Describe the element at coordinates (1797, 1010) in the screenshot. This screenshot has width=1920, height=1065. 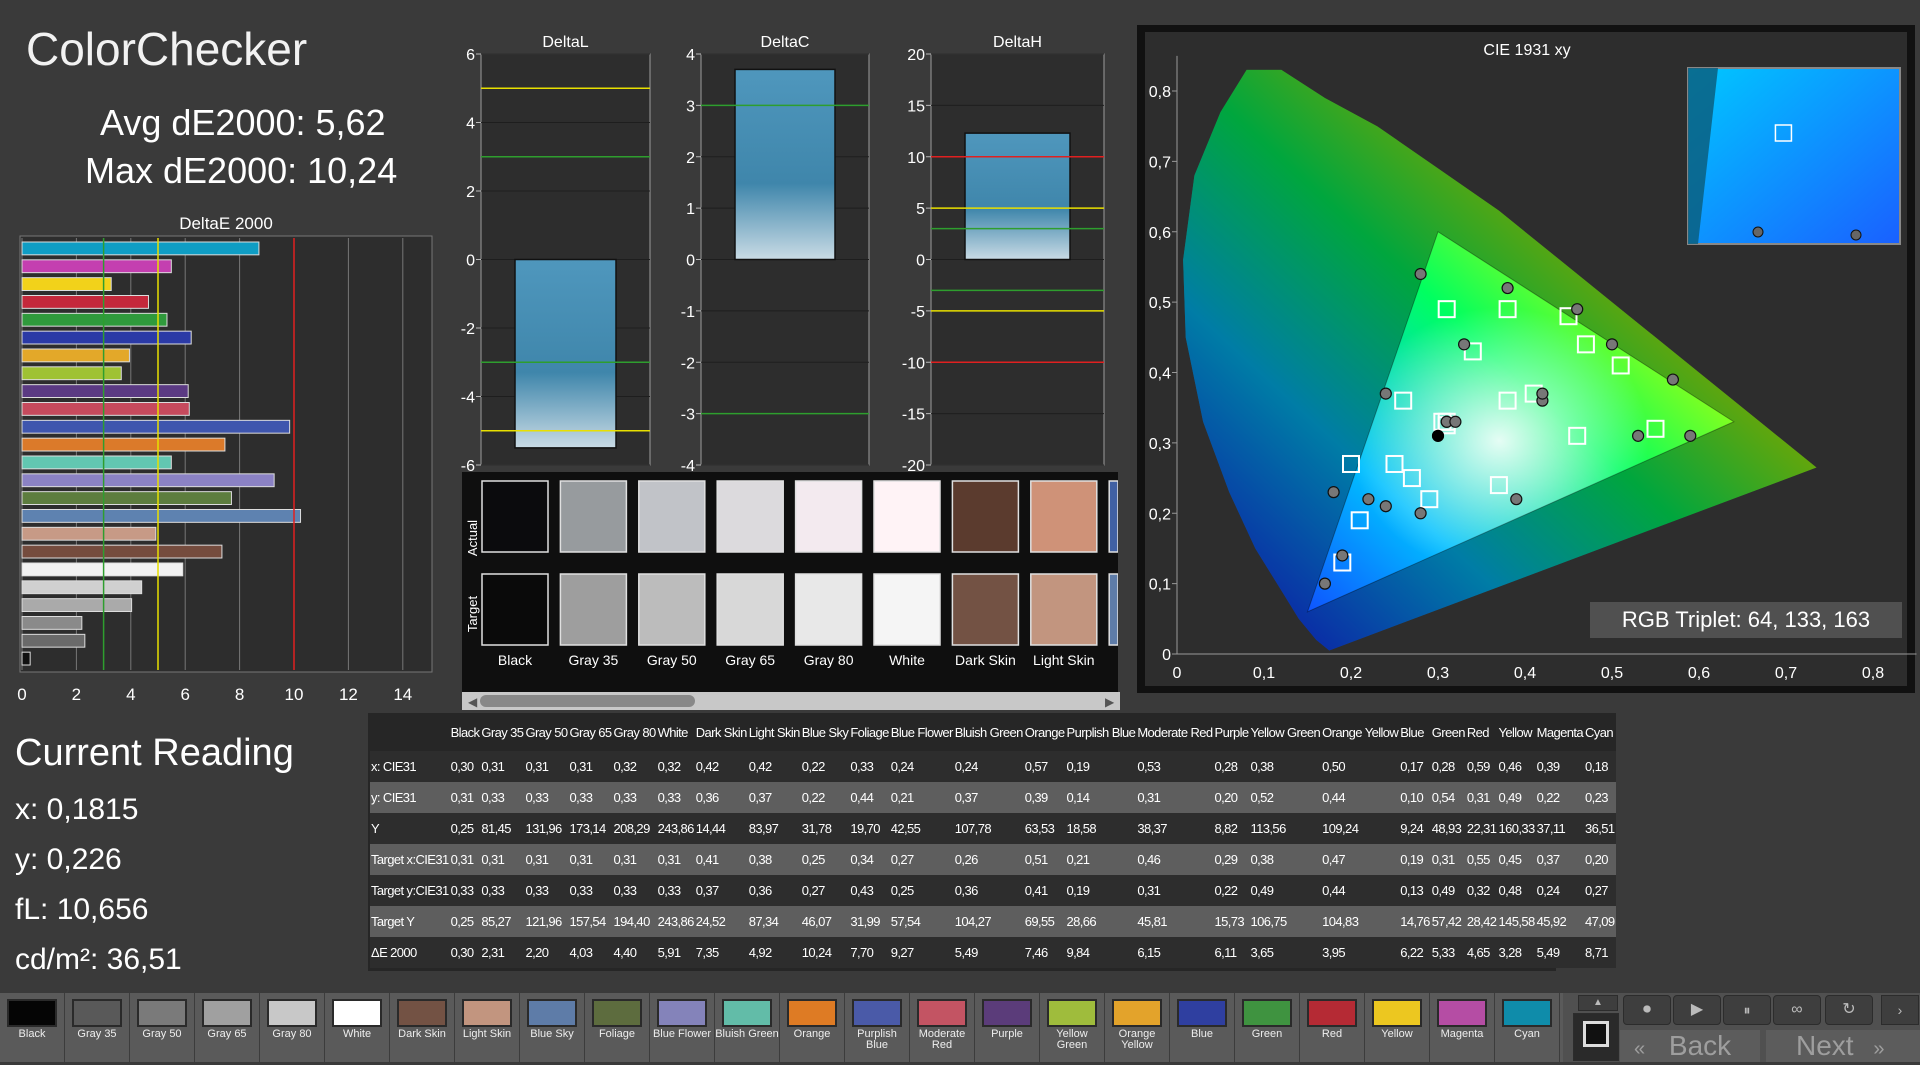
I see `loop-button: ∞` at that location.